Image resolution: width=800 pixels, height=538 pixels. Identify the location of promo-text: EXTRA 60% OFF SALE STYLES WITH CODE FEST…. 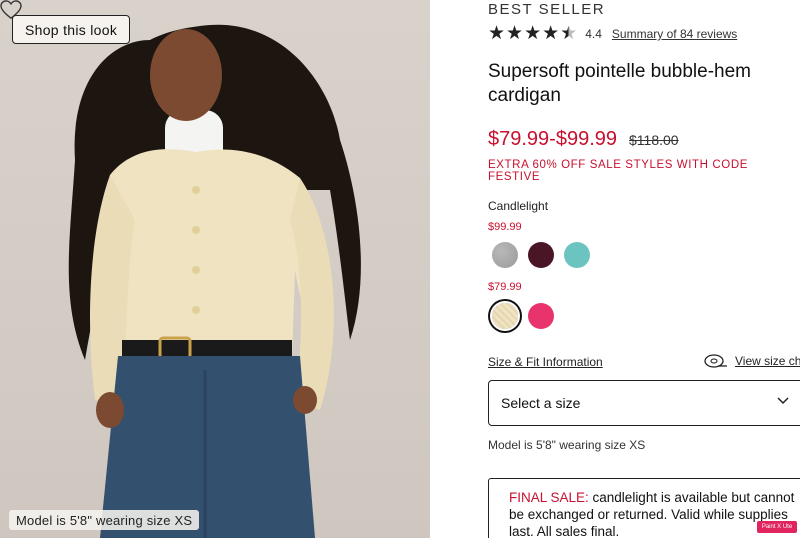
(618, 171).